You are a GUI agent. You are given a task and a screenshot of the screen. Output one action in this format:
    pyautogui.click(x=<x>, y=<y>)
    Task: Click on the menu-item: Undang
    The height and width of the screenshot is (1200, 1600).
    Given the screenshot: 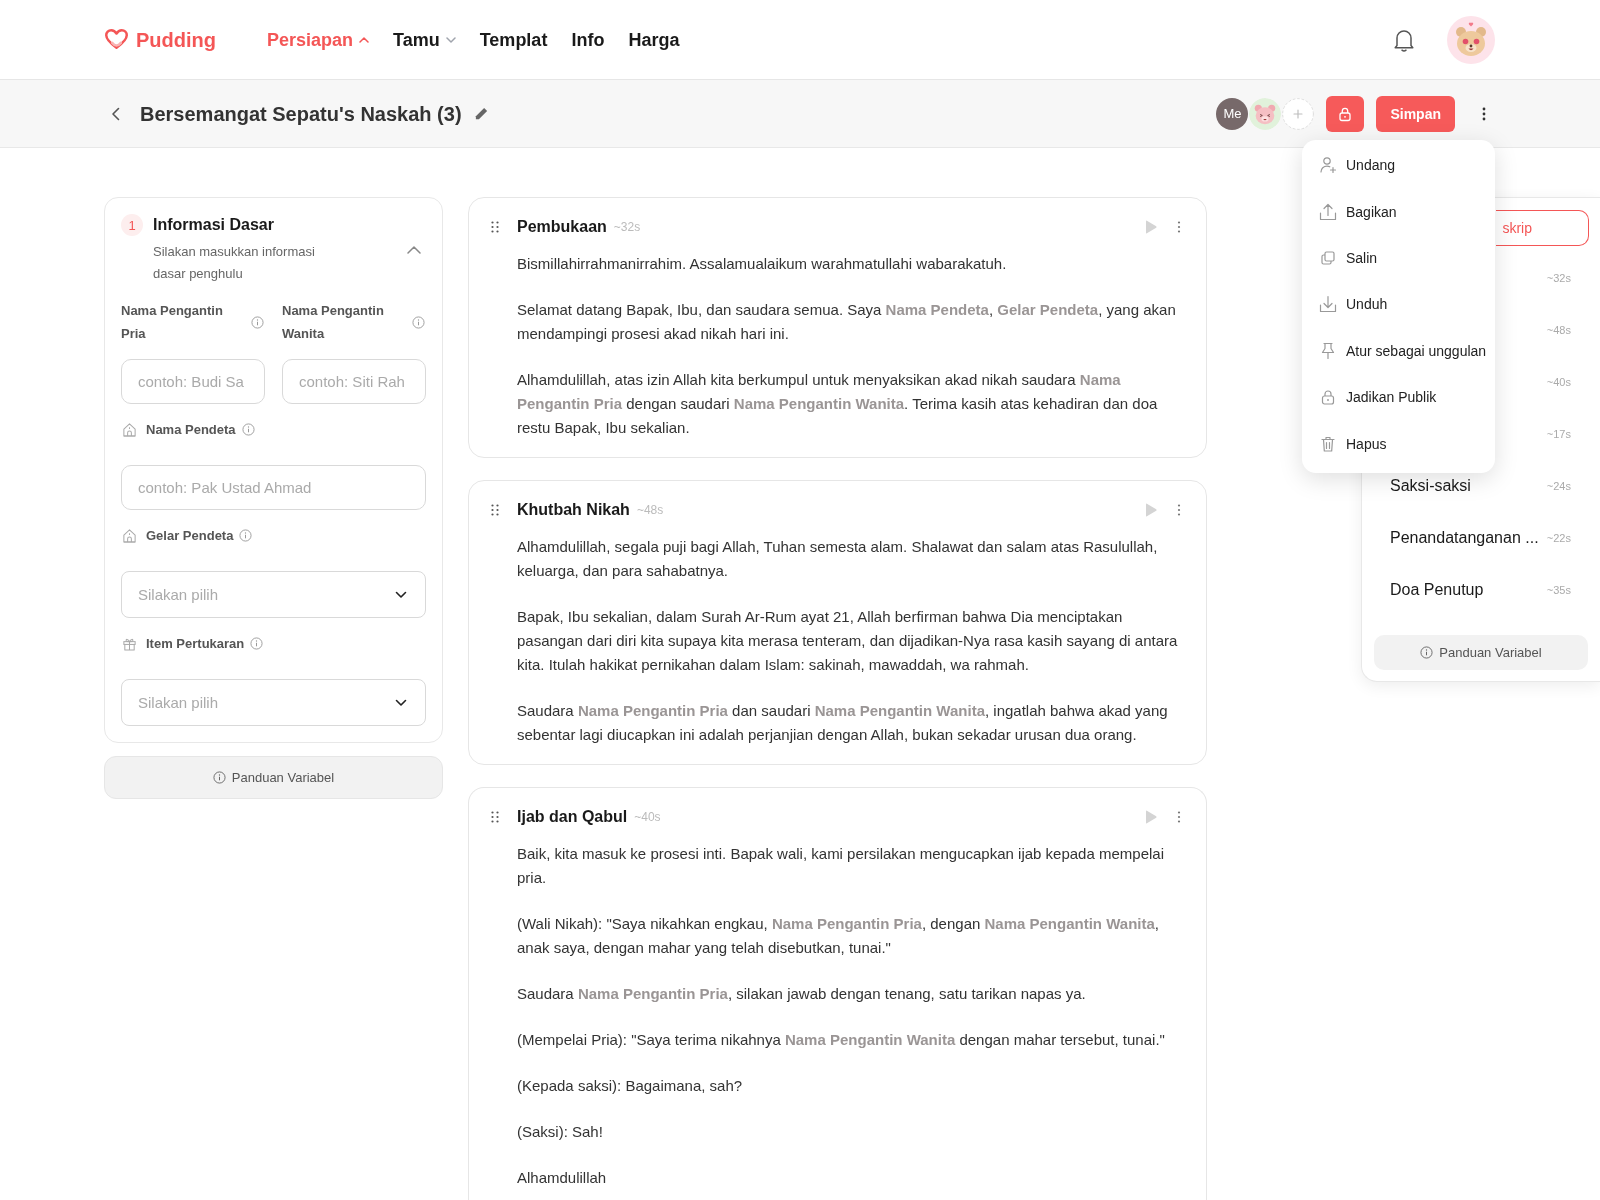 What is the action you would take?
    pyautogui.click(x=1398, y=165)
    